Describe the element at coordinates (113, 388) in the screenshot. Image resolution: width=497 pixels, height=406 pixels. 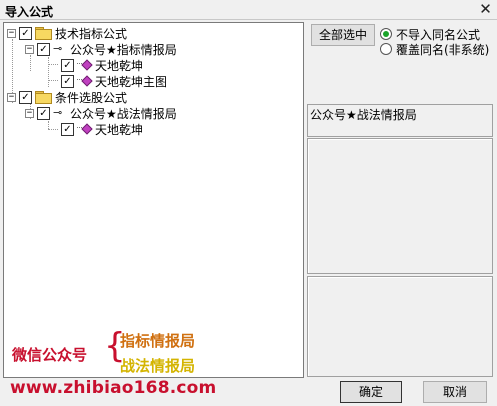
I see `watermark-url: www.zhibiao168.com` at that location.